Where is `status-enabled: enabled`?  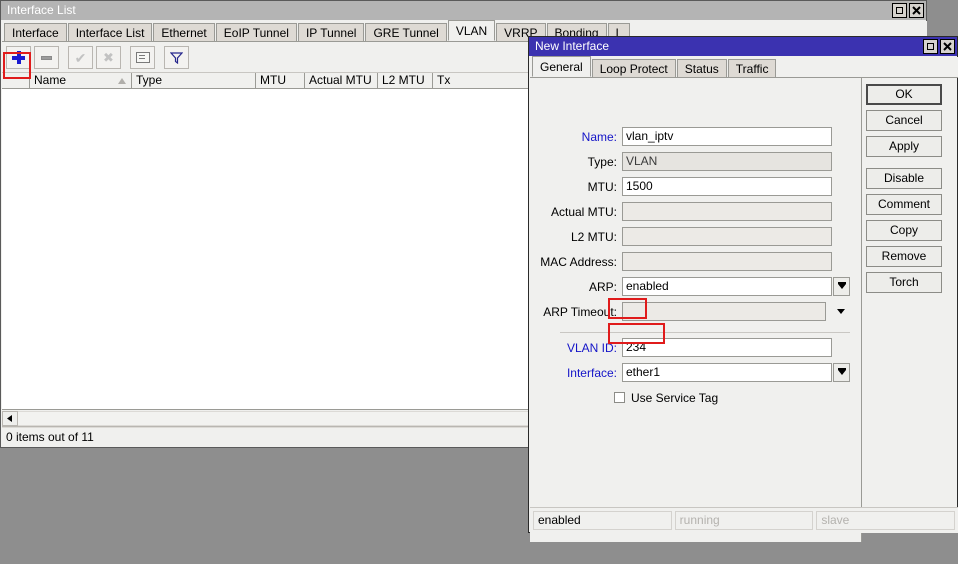
status-enabled: enabled is located at coordinates (602, 520).